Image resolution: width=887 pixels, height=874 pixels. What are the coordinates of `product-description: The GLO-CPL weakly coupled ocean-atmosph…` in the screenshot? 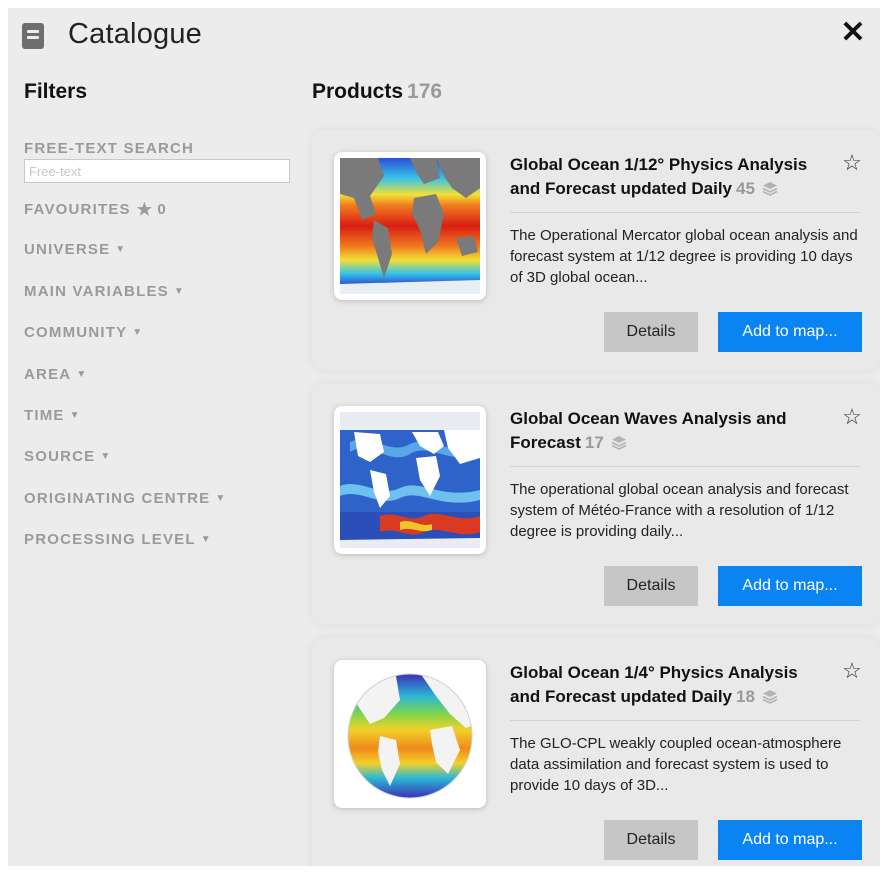 It's located at (676, 764).